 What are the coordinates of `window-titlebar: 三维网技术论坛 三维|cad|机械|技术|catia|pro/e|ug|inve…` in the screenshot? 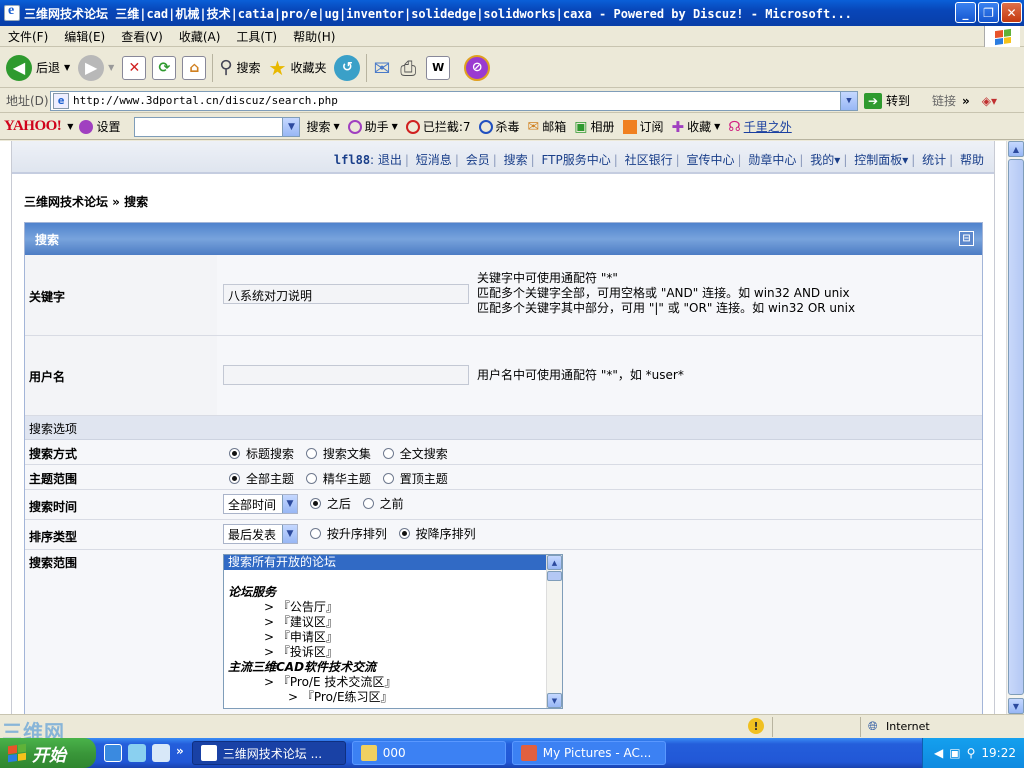 It's located at (512, 13).